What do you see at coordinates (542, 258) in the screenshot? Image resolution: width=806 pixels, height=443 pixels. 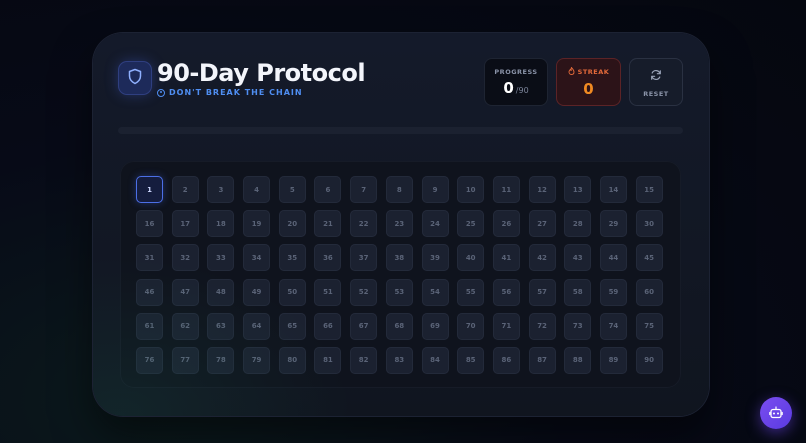 I see `day-cell: 42` at bounding box center [542, 258].